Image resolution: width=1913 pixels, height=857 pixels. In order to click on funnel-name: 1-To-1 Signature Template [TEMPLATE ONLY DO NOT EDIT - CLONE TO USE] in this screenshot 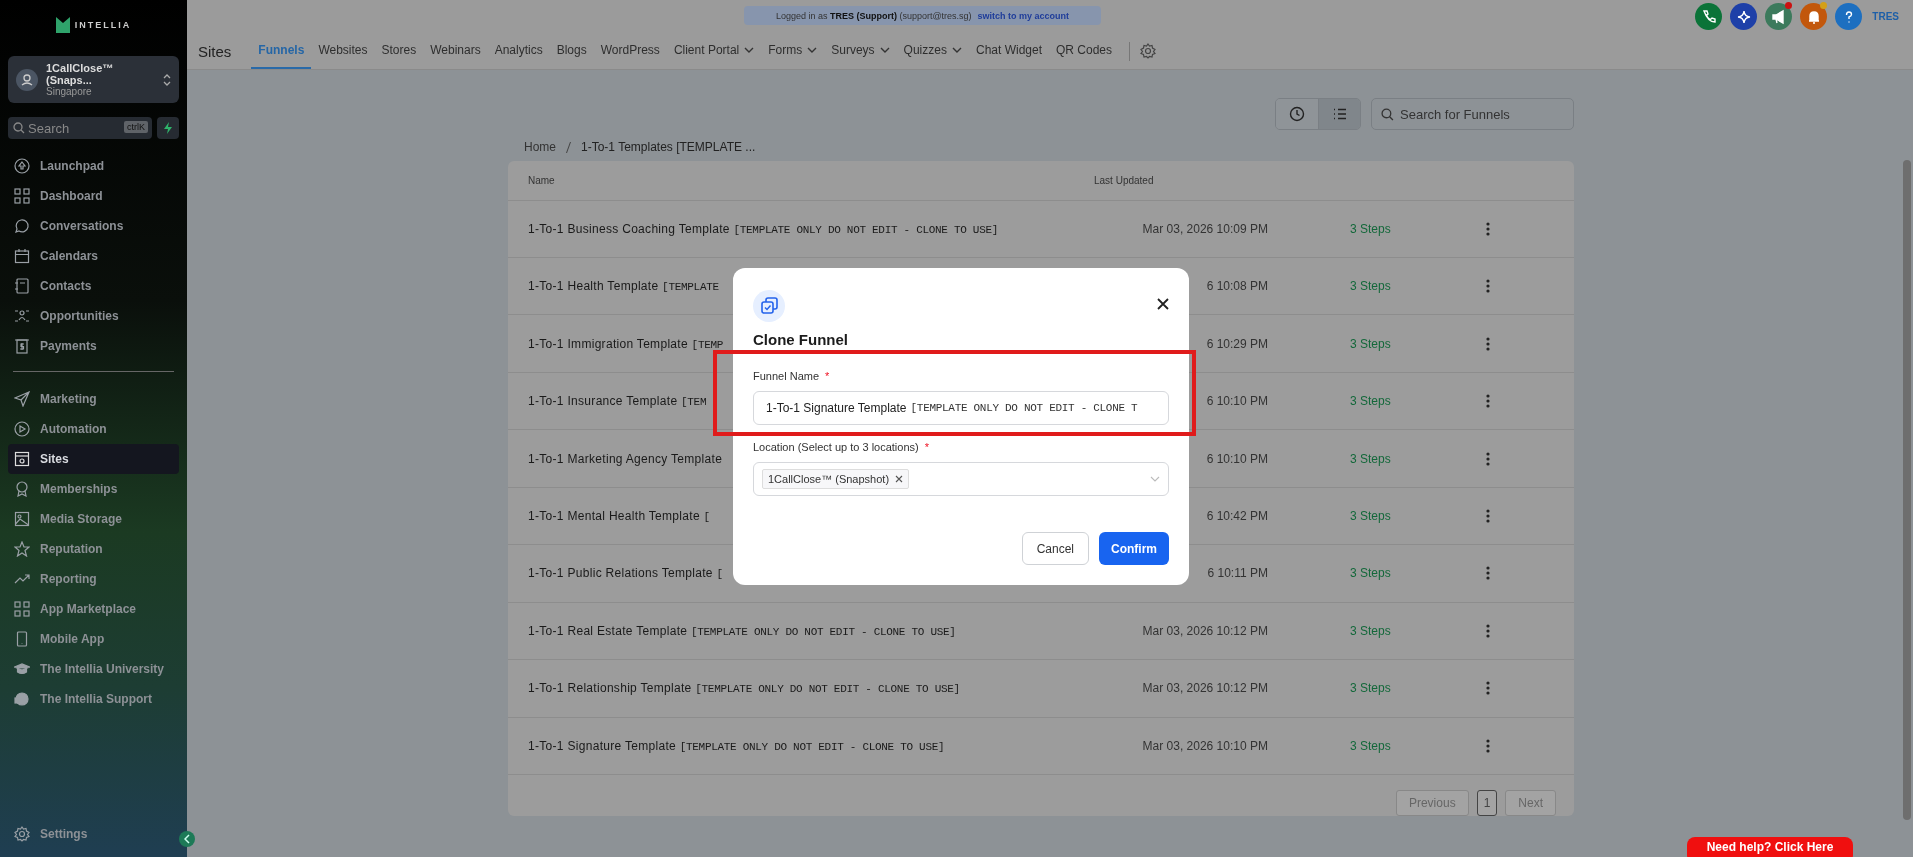, I will do `click(801, 745)`.